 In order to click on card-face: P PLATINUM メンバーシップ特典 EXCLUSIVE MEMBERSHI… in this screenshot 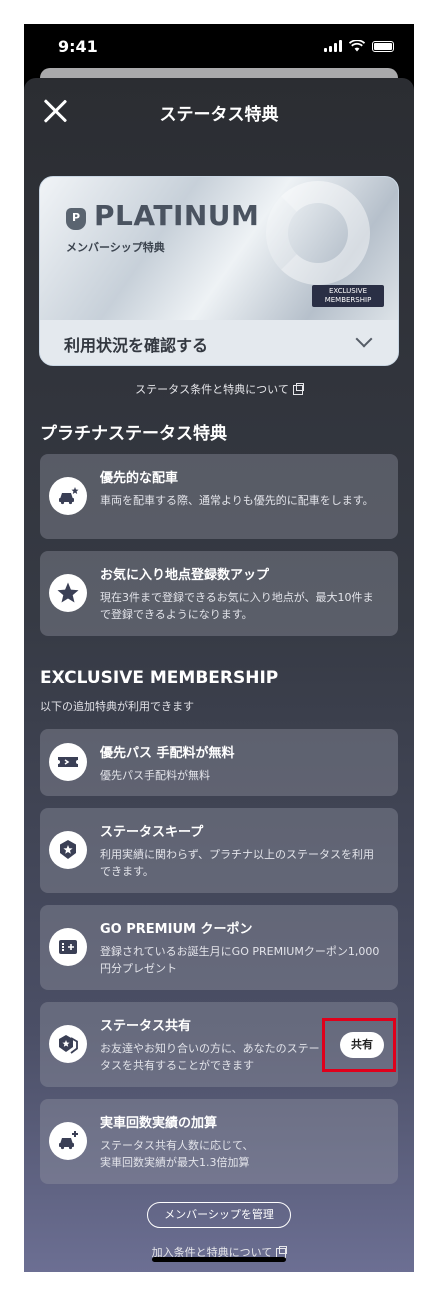, I will do `click(219, 248)`.